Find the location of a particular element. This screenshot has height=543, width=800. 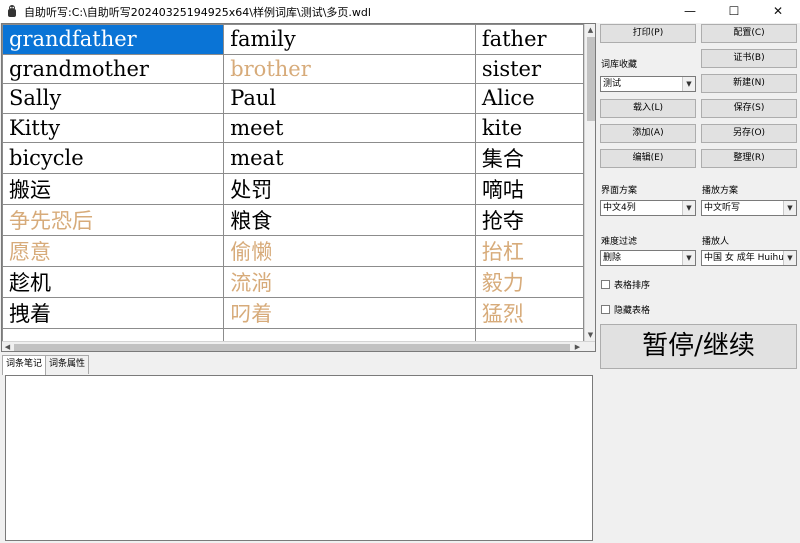

word-cell: 抬杠 is located at coordinates (529, 251).